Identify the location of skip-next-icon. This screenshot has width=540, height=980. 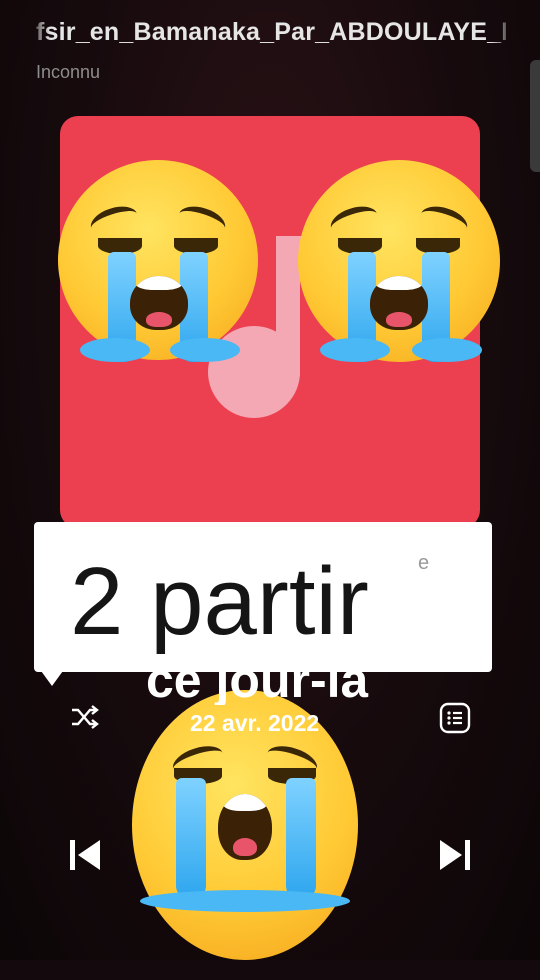
(454, 855).